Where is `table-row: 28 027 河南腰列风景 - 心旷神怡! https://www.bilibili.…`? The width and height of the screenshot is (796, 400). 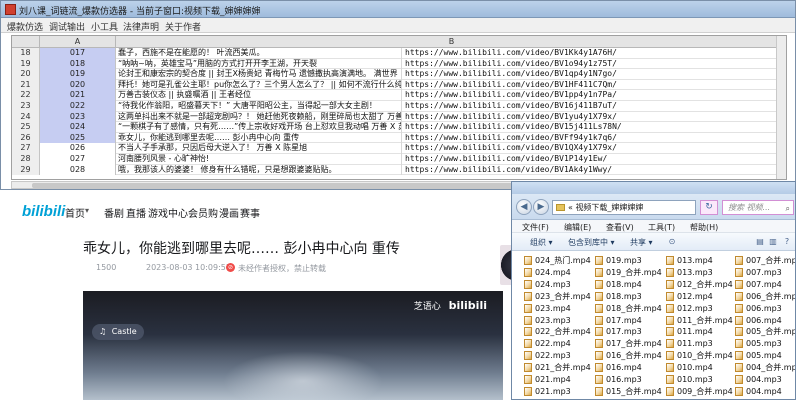
table-row: 28 027 河南腰列风景 - 心旷神怡! https://www.bilibili.… is located at coordinates (399, 159).